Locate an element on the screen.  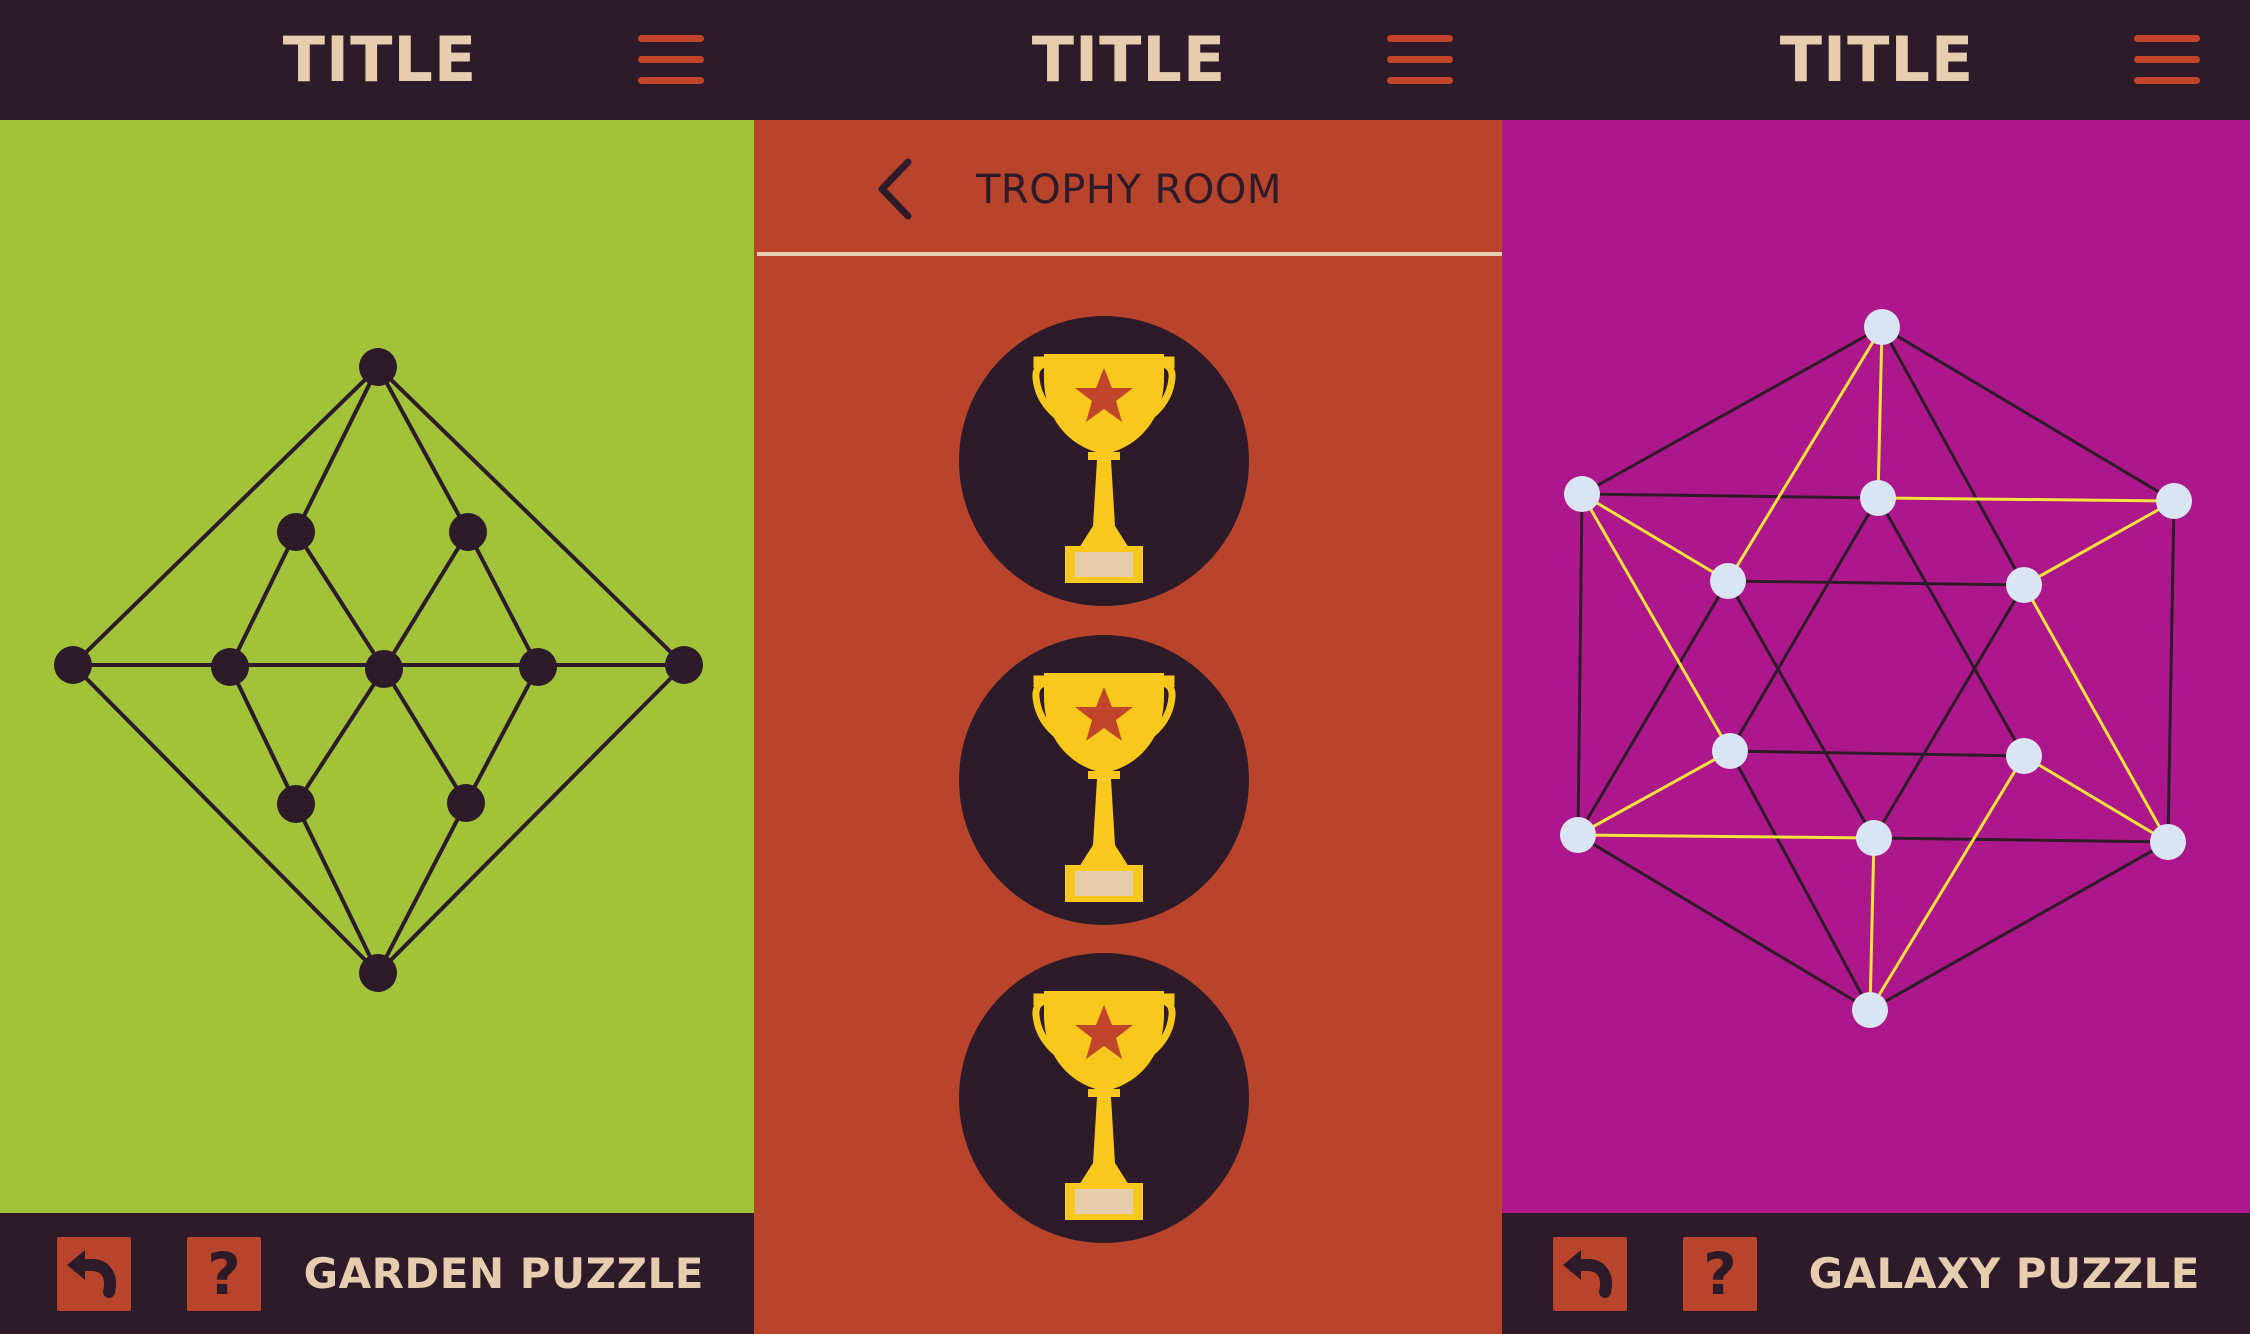
section-title: TROPHY ROOM is located at coordinates (1129, 190).